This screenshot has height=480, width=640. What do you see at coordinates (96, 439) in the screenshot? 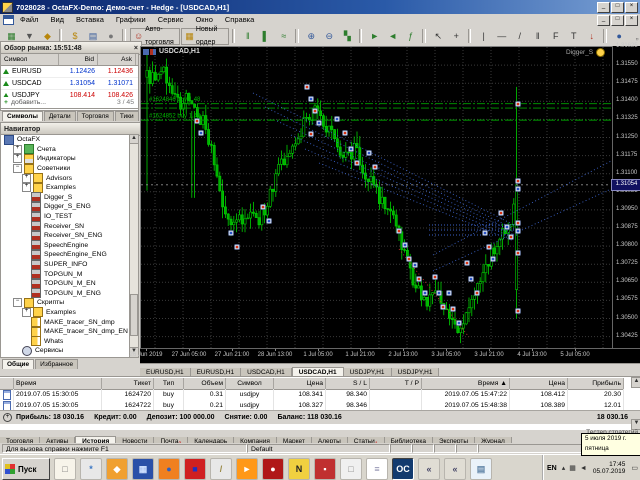
I see `terminal-tab-История: История` at bounding box center [96, 439].